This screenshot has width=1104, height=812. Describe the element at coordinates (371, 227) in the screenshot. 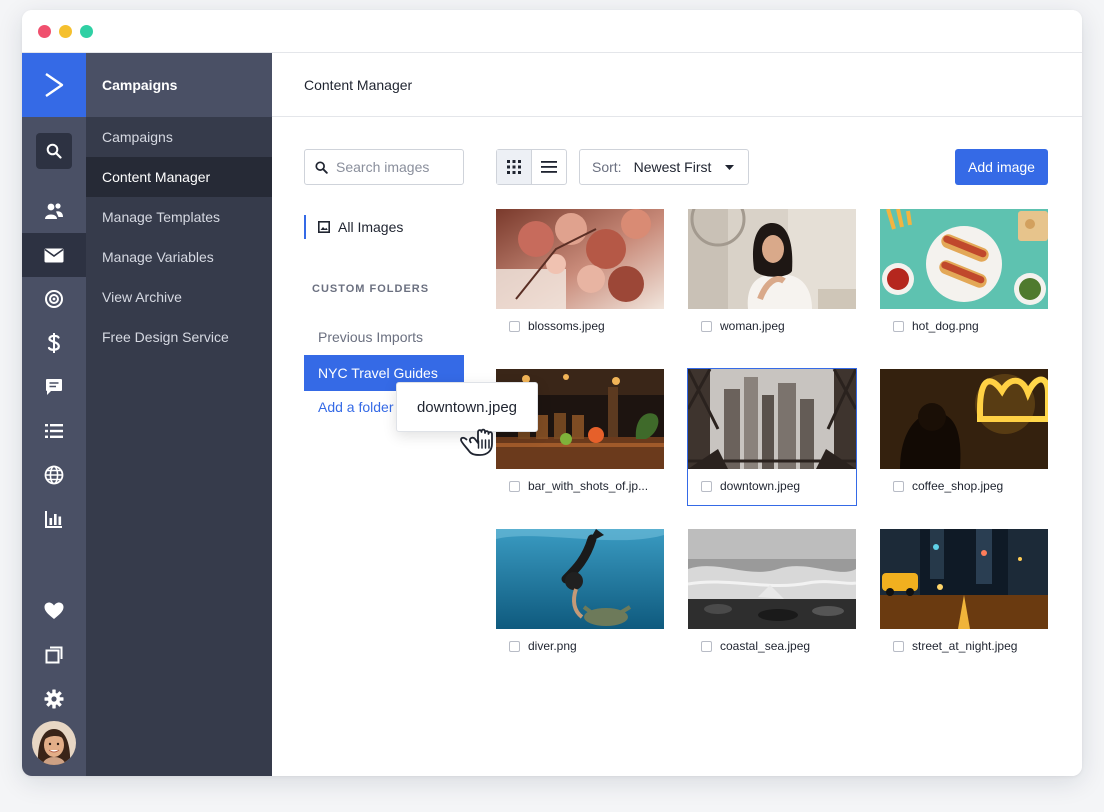

I see `all-images-label: All Images` at that location.